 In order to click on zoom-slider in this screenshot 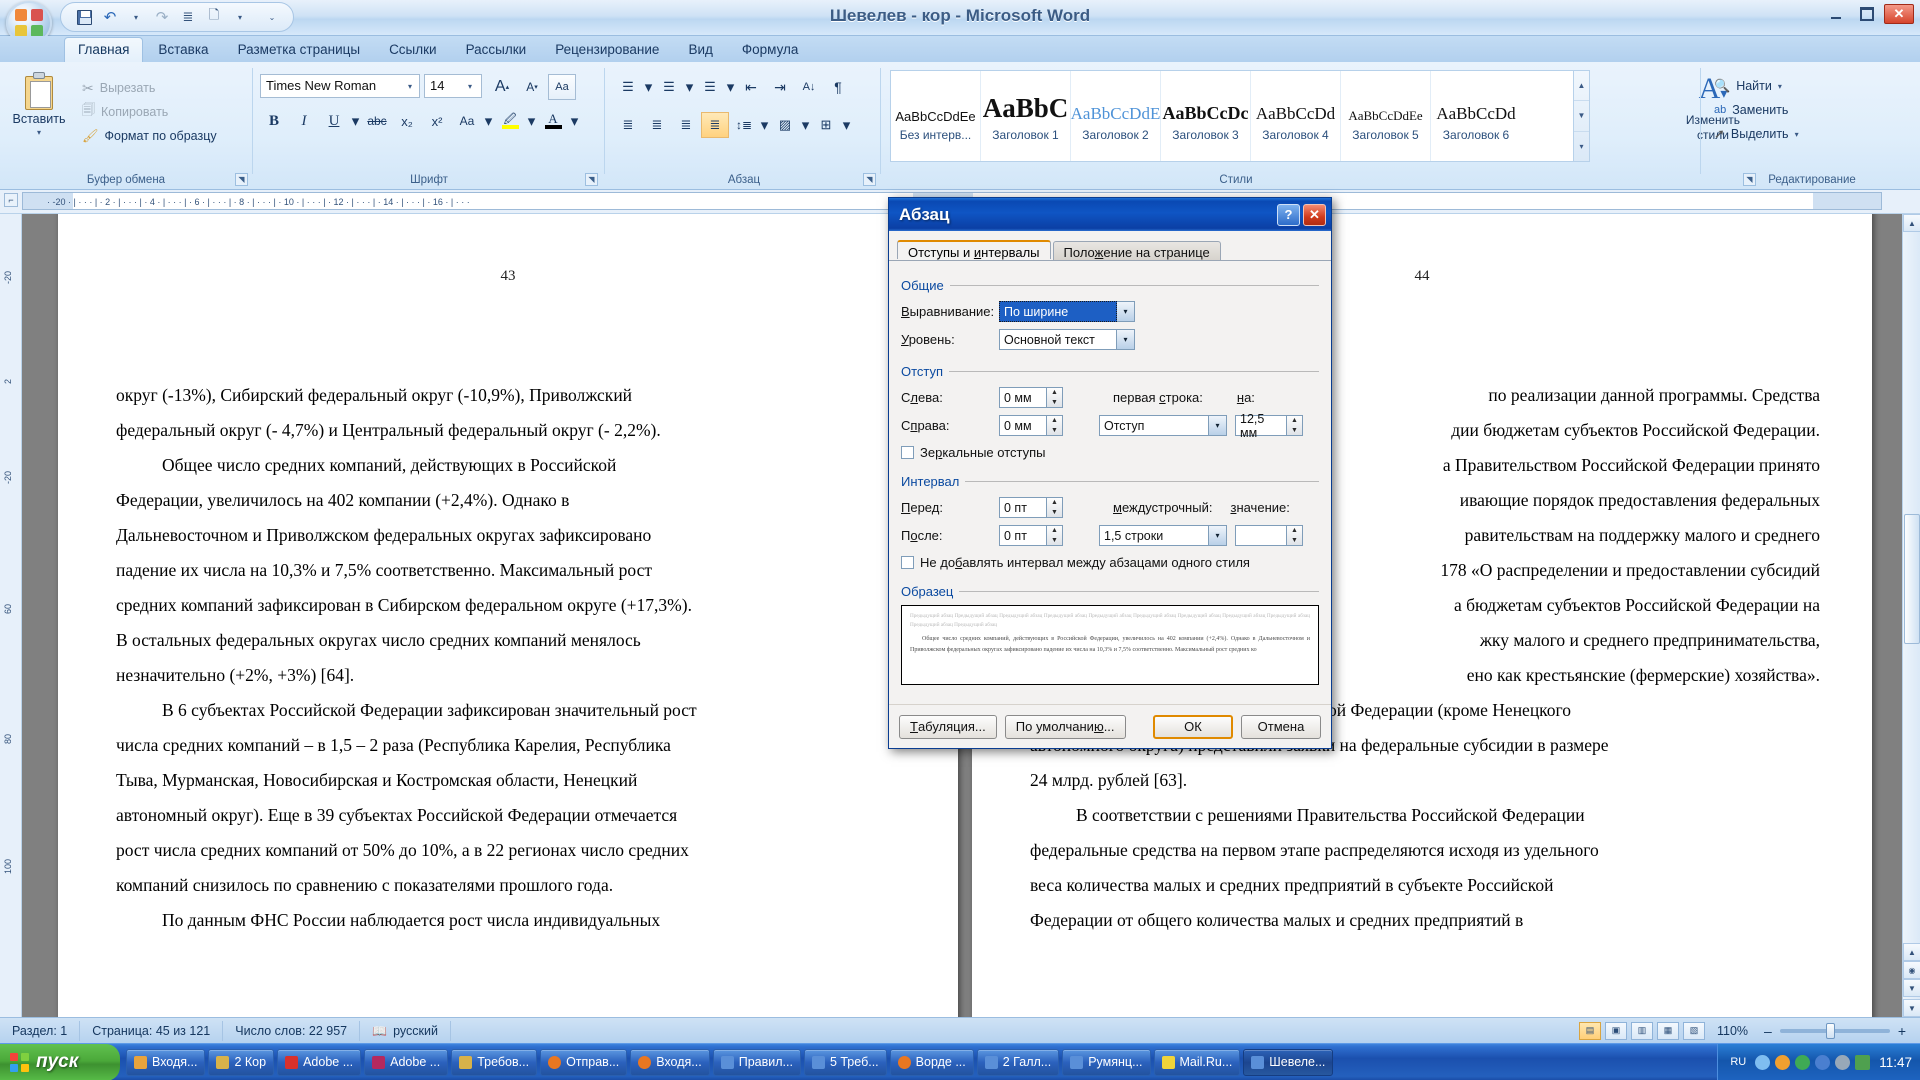, I will do `click(1834, 1030)`.